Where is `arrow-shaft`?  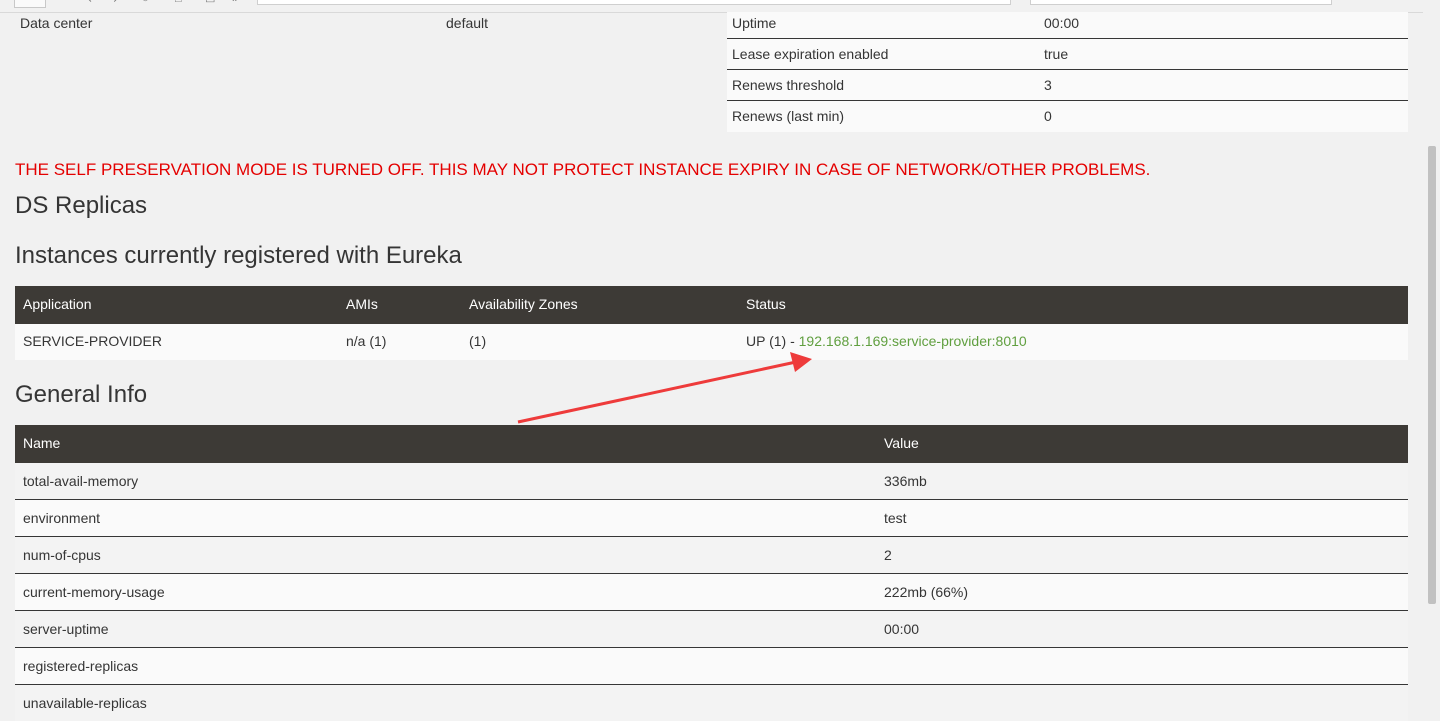
arrow-shaft is located at coordinates (657, 392).